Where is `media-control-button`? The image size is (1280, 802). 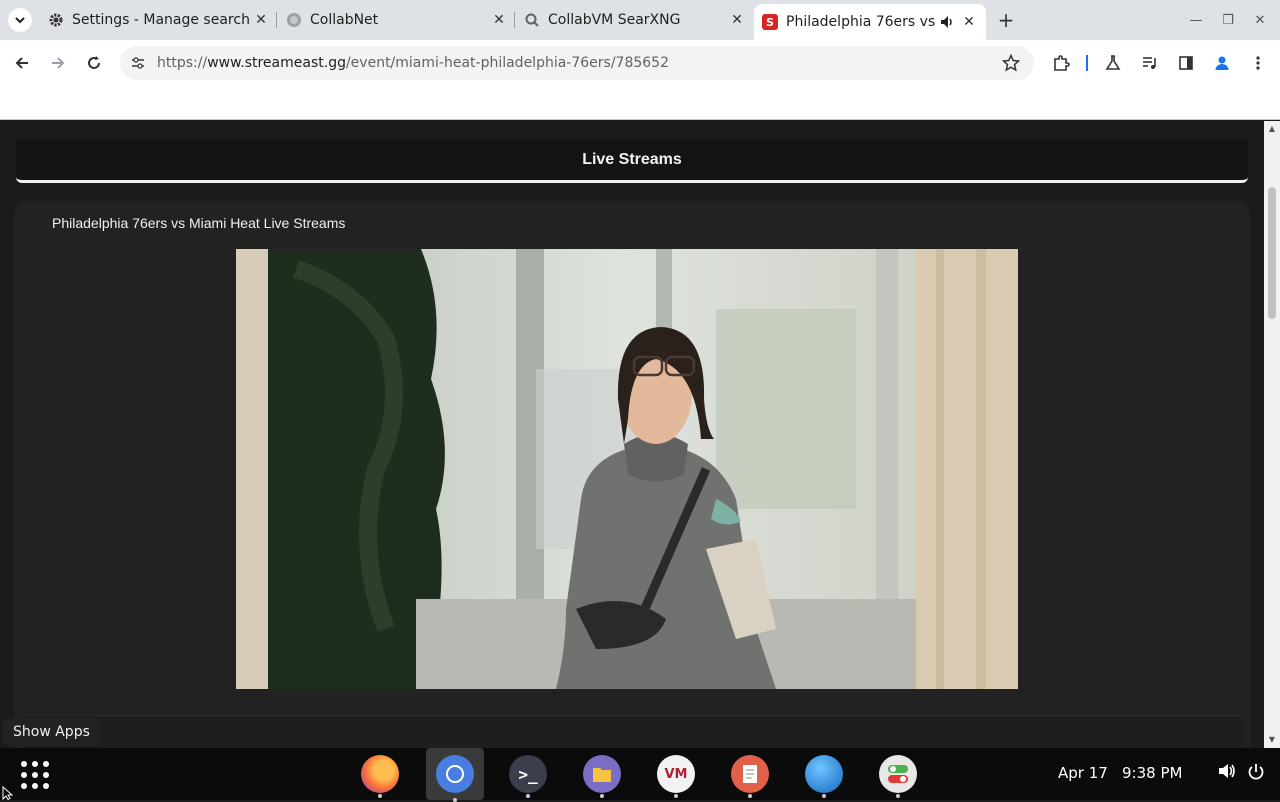 media-control-button is located at coordinates (1150, 63).